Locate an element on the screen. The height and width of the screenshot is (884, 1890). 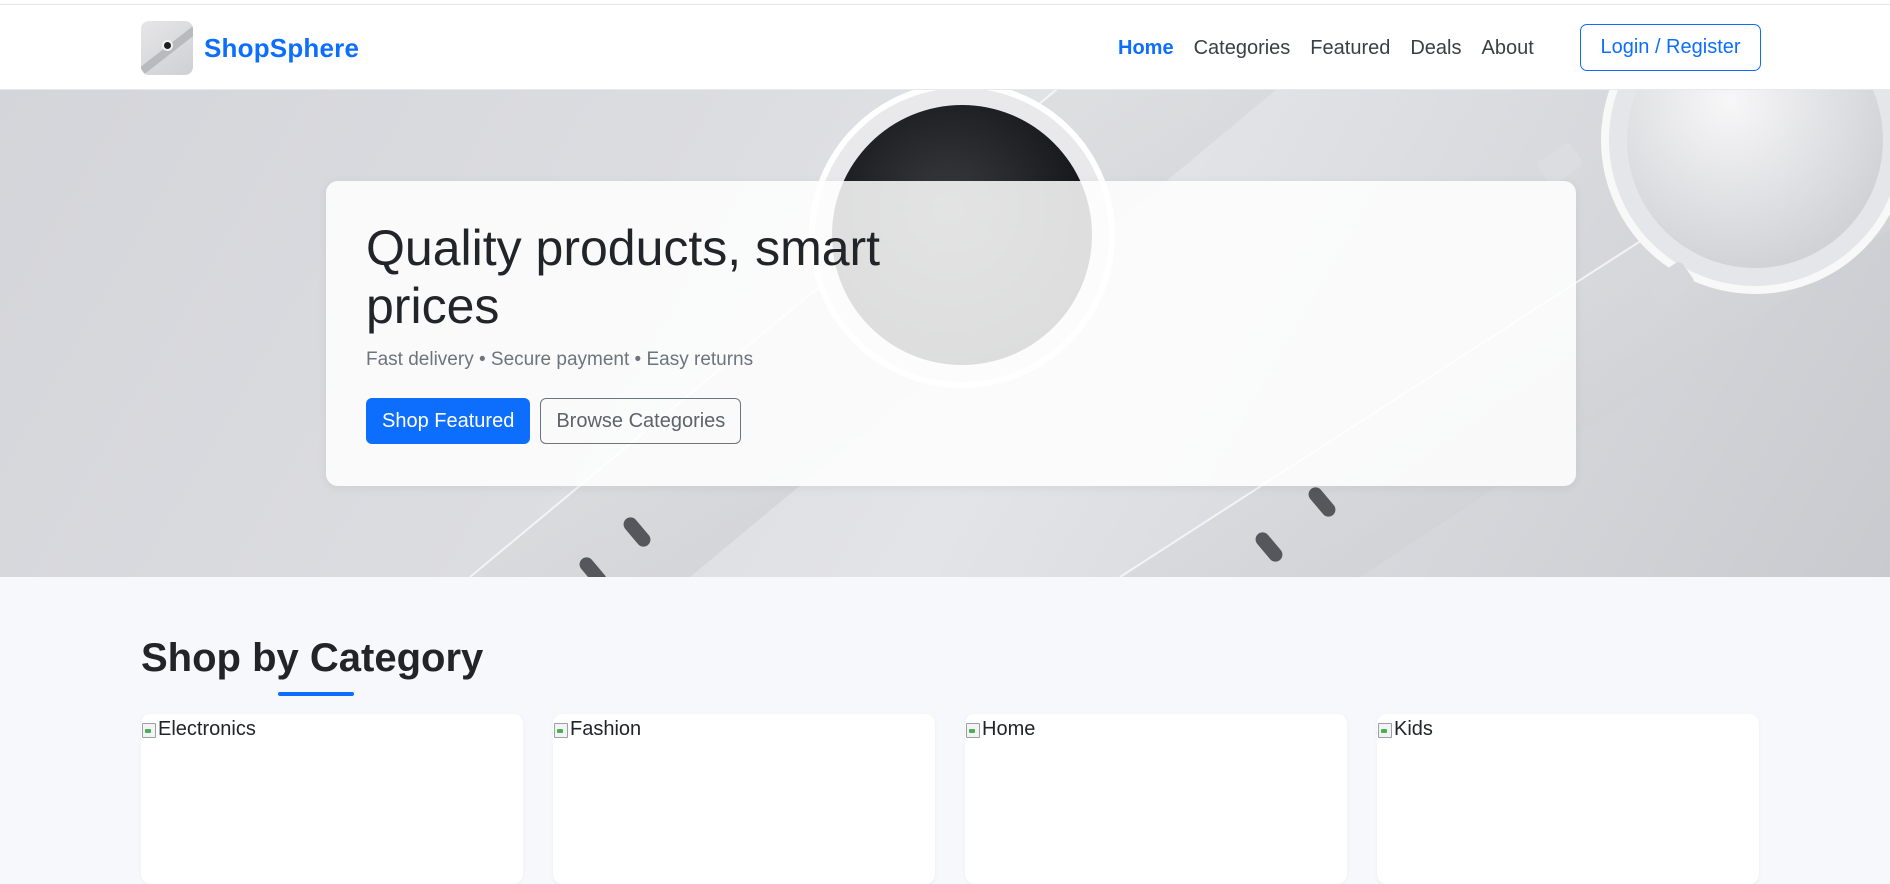
nav-link-categories: Categories is located at coordinates (1242, 48).